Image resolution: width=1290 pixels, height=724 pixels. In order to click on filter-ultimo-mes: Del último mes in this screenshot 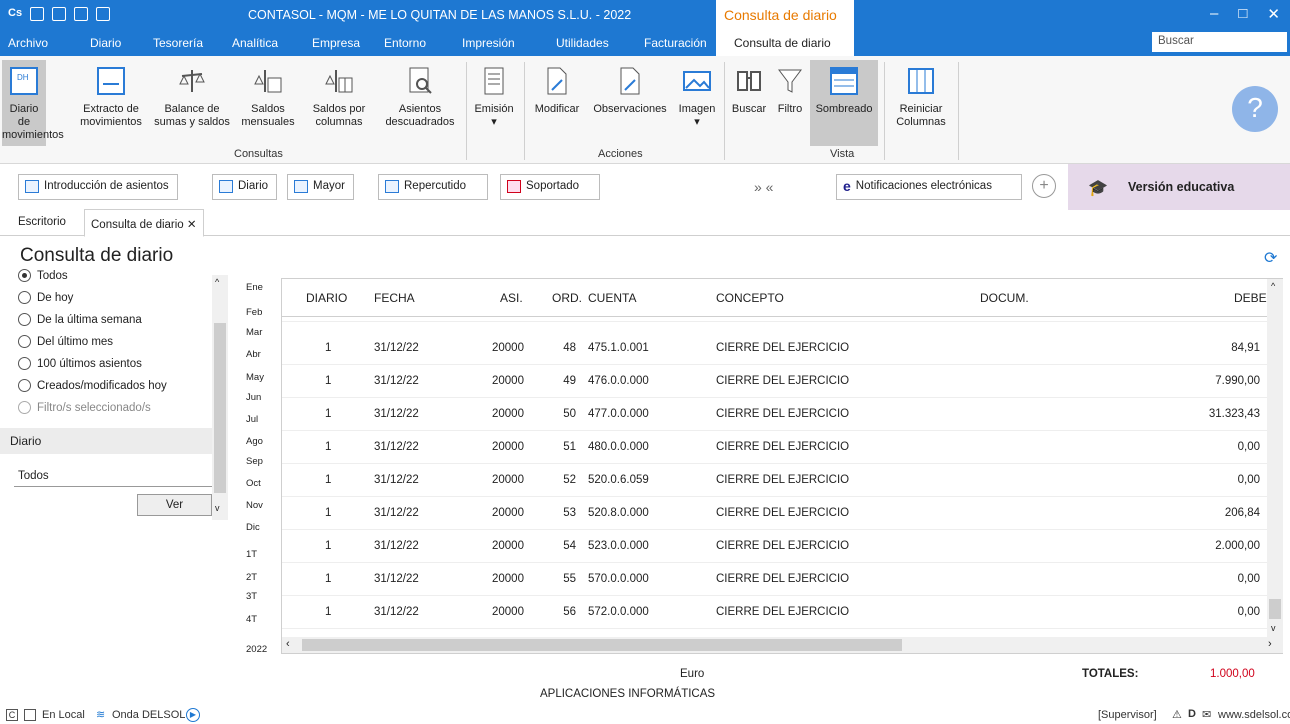, I will do `click(65, 341)`.